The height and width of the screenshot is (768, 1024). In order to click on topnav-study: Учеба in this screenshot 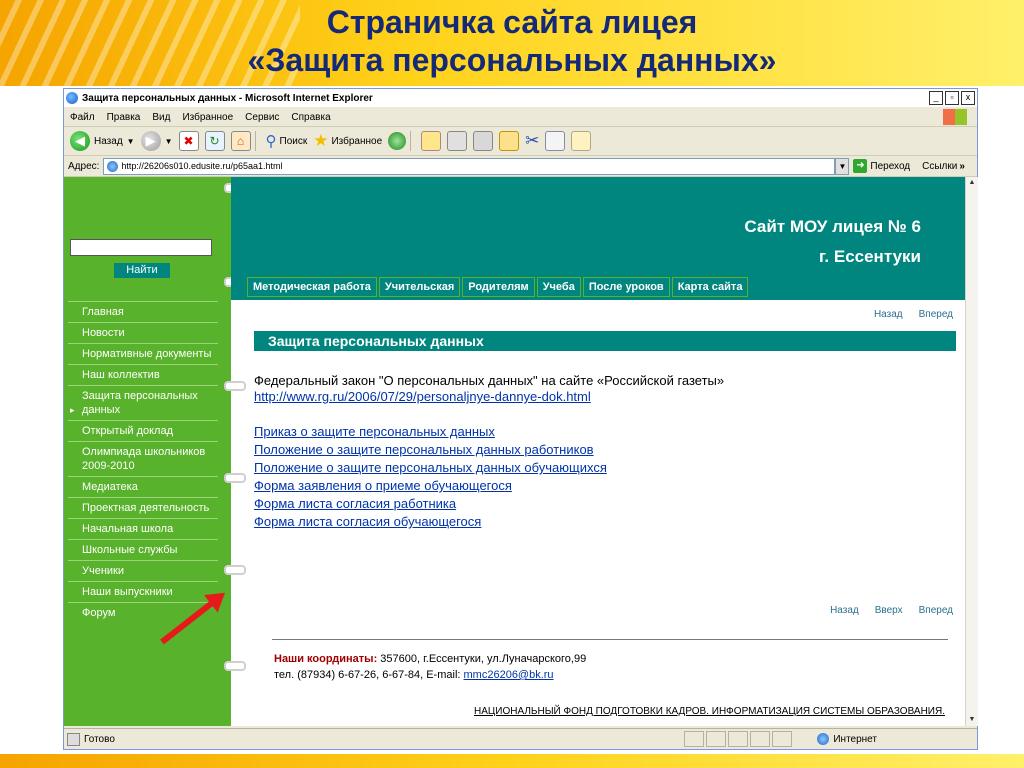, I will do `click(558, 287)`.